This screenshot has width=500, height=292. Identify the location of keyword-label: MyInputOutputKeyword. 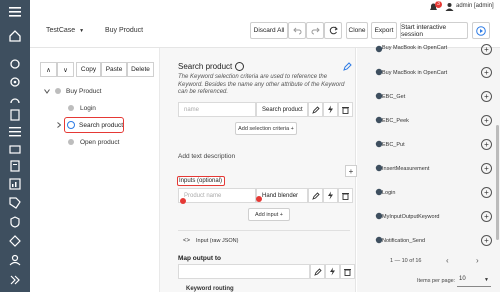
(411, 217).